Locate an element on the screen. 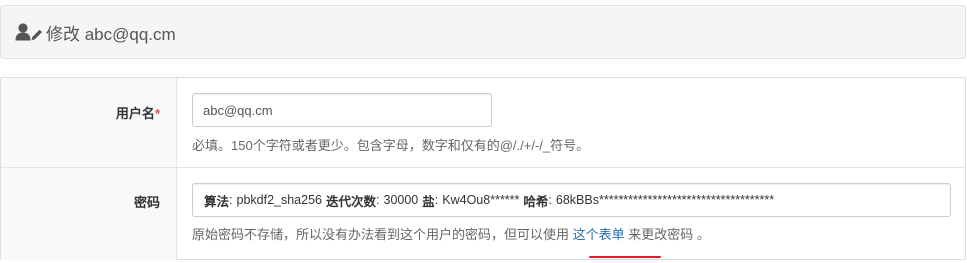 The width and height of the screenshot is (967, 263). hash-label: 哈希 is located at coordinates (536, 201).